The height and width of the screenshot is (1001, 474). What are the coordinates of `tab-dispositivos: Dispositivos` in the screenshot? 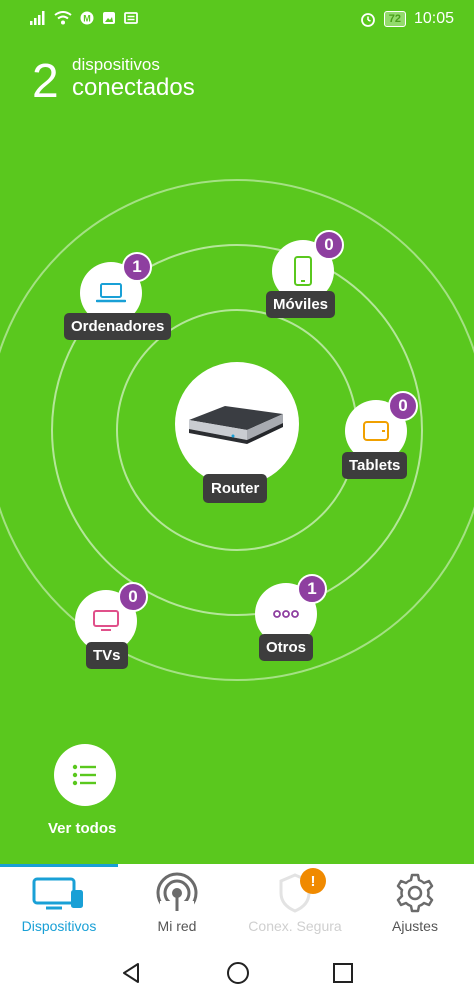 It's located at (59, 904).